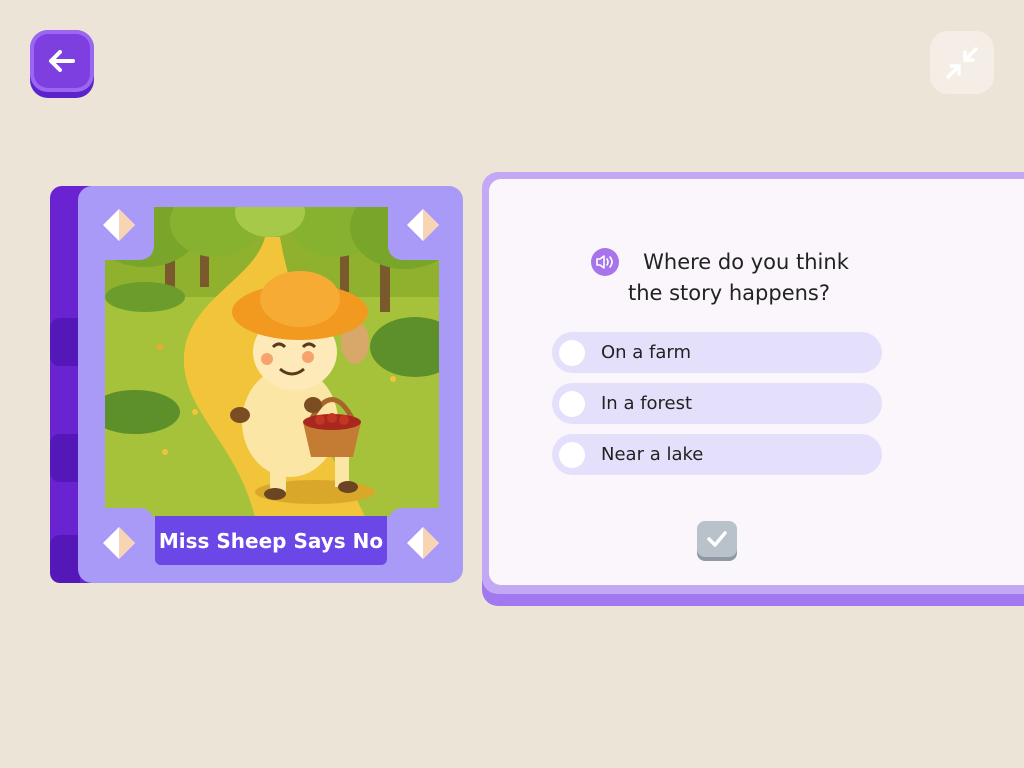 The width and height of the screenshot is (1024, 768). I want to click on option-in-a-forest: In a forest, so click(717, 403).